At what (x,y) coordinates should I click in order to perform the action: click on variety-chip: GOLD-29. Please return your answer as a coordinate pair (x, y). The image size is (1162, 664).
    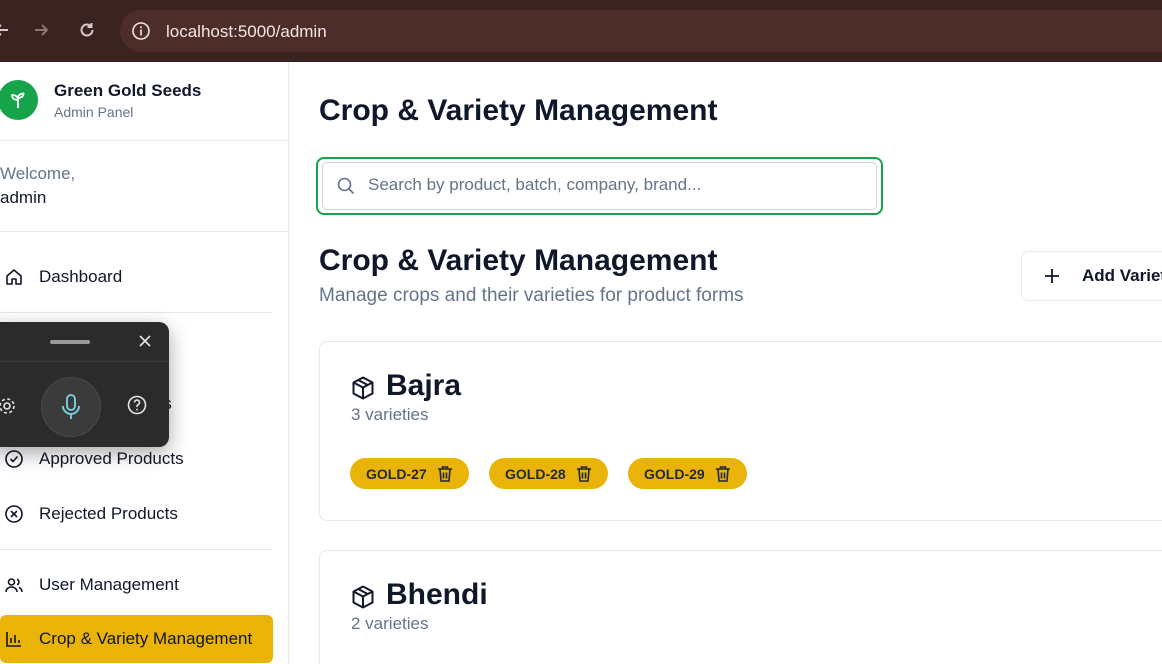
    Looking at the image, I should click on (687, 473).